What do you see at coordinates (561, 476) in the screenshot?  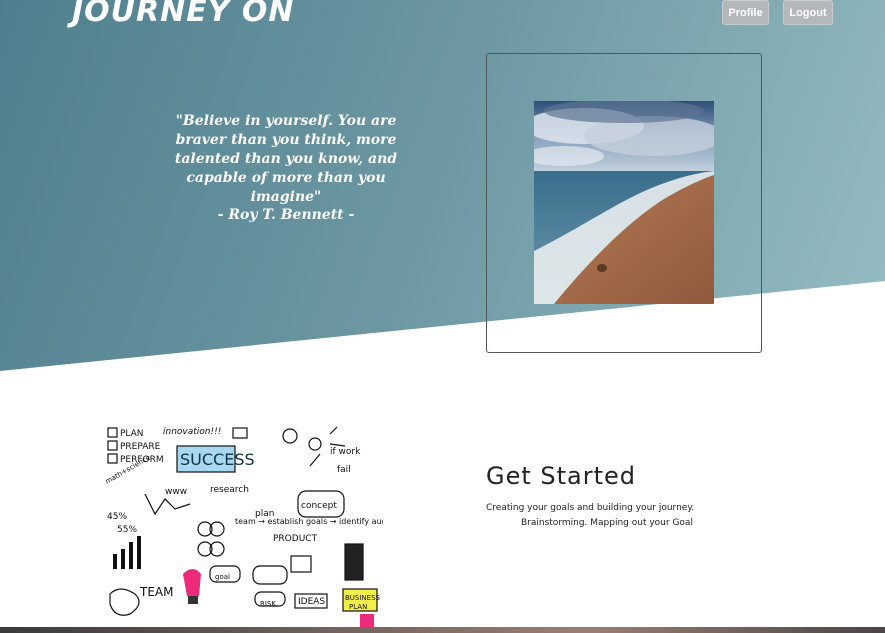 I see `get-started-title: Get Started` at bounding box center [561, 476].